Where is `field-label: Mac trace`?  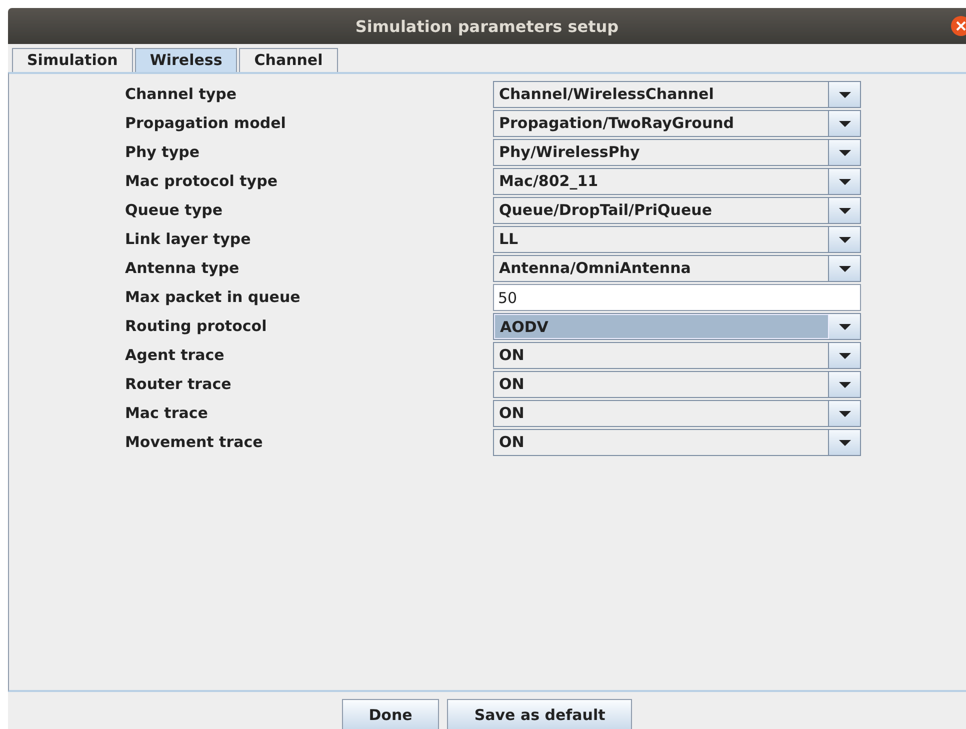 field-label: Mac trace is located at coordinates (167, 413).